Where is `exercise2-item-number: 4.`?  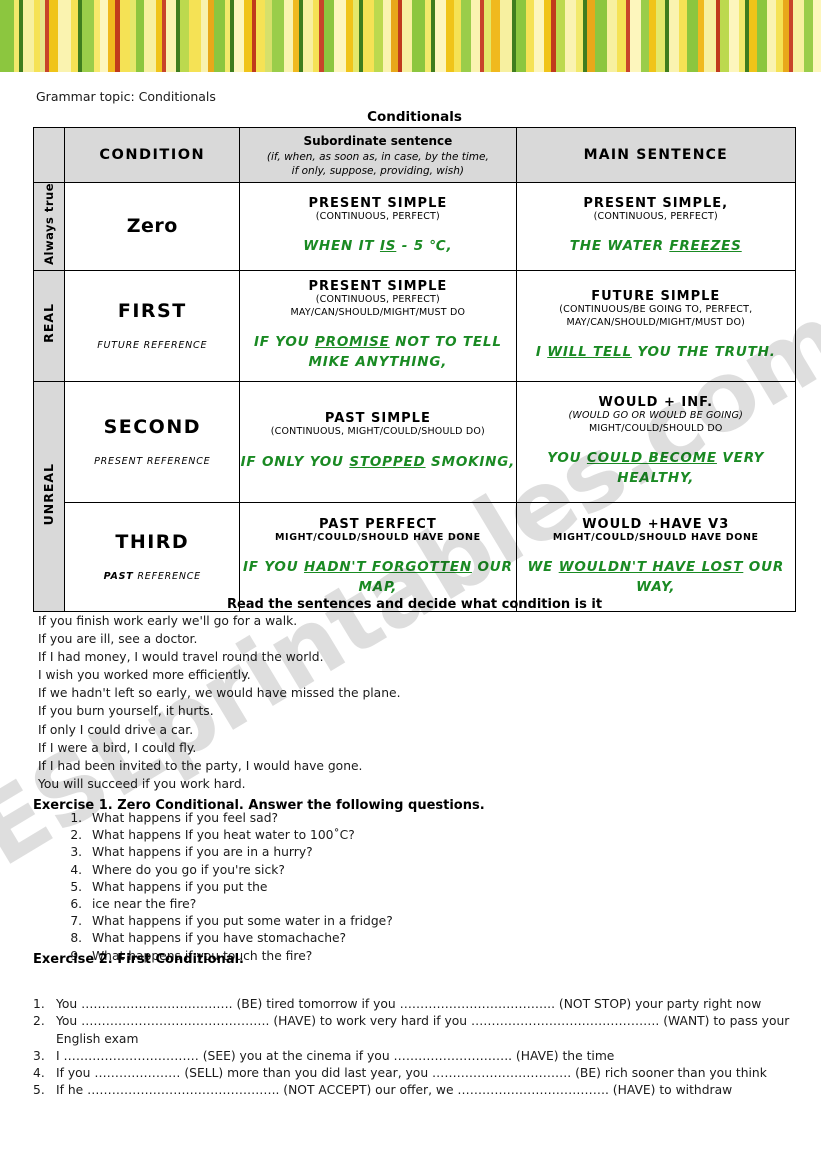 exercise2-item-number: 4. is located at coordinates (39, 1073).